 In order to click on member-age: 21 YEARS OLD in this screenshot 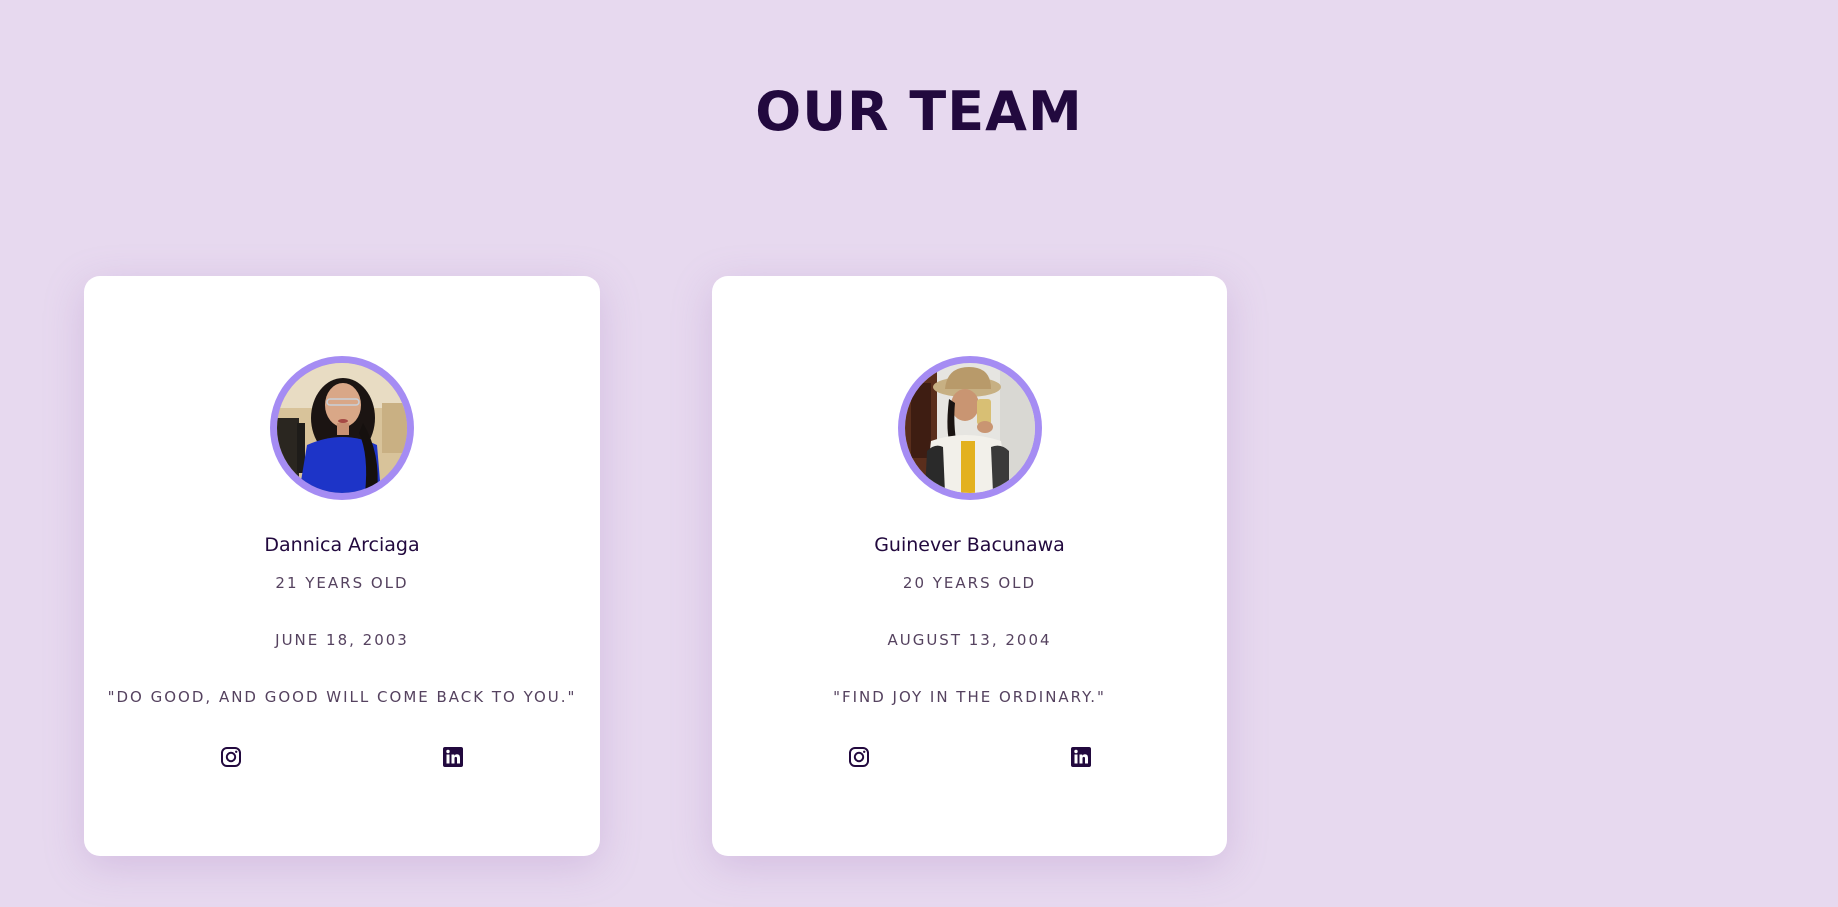, I will do `click(342, 583)`.